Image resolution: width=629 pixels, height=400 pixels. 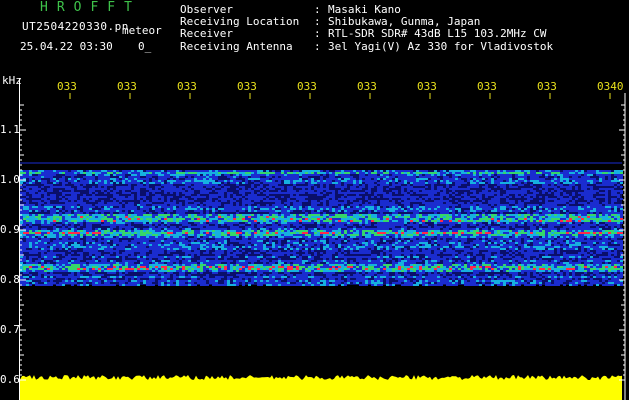 I want to click on y-tick-label: 0.7, so click(x=10, y=329).